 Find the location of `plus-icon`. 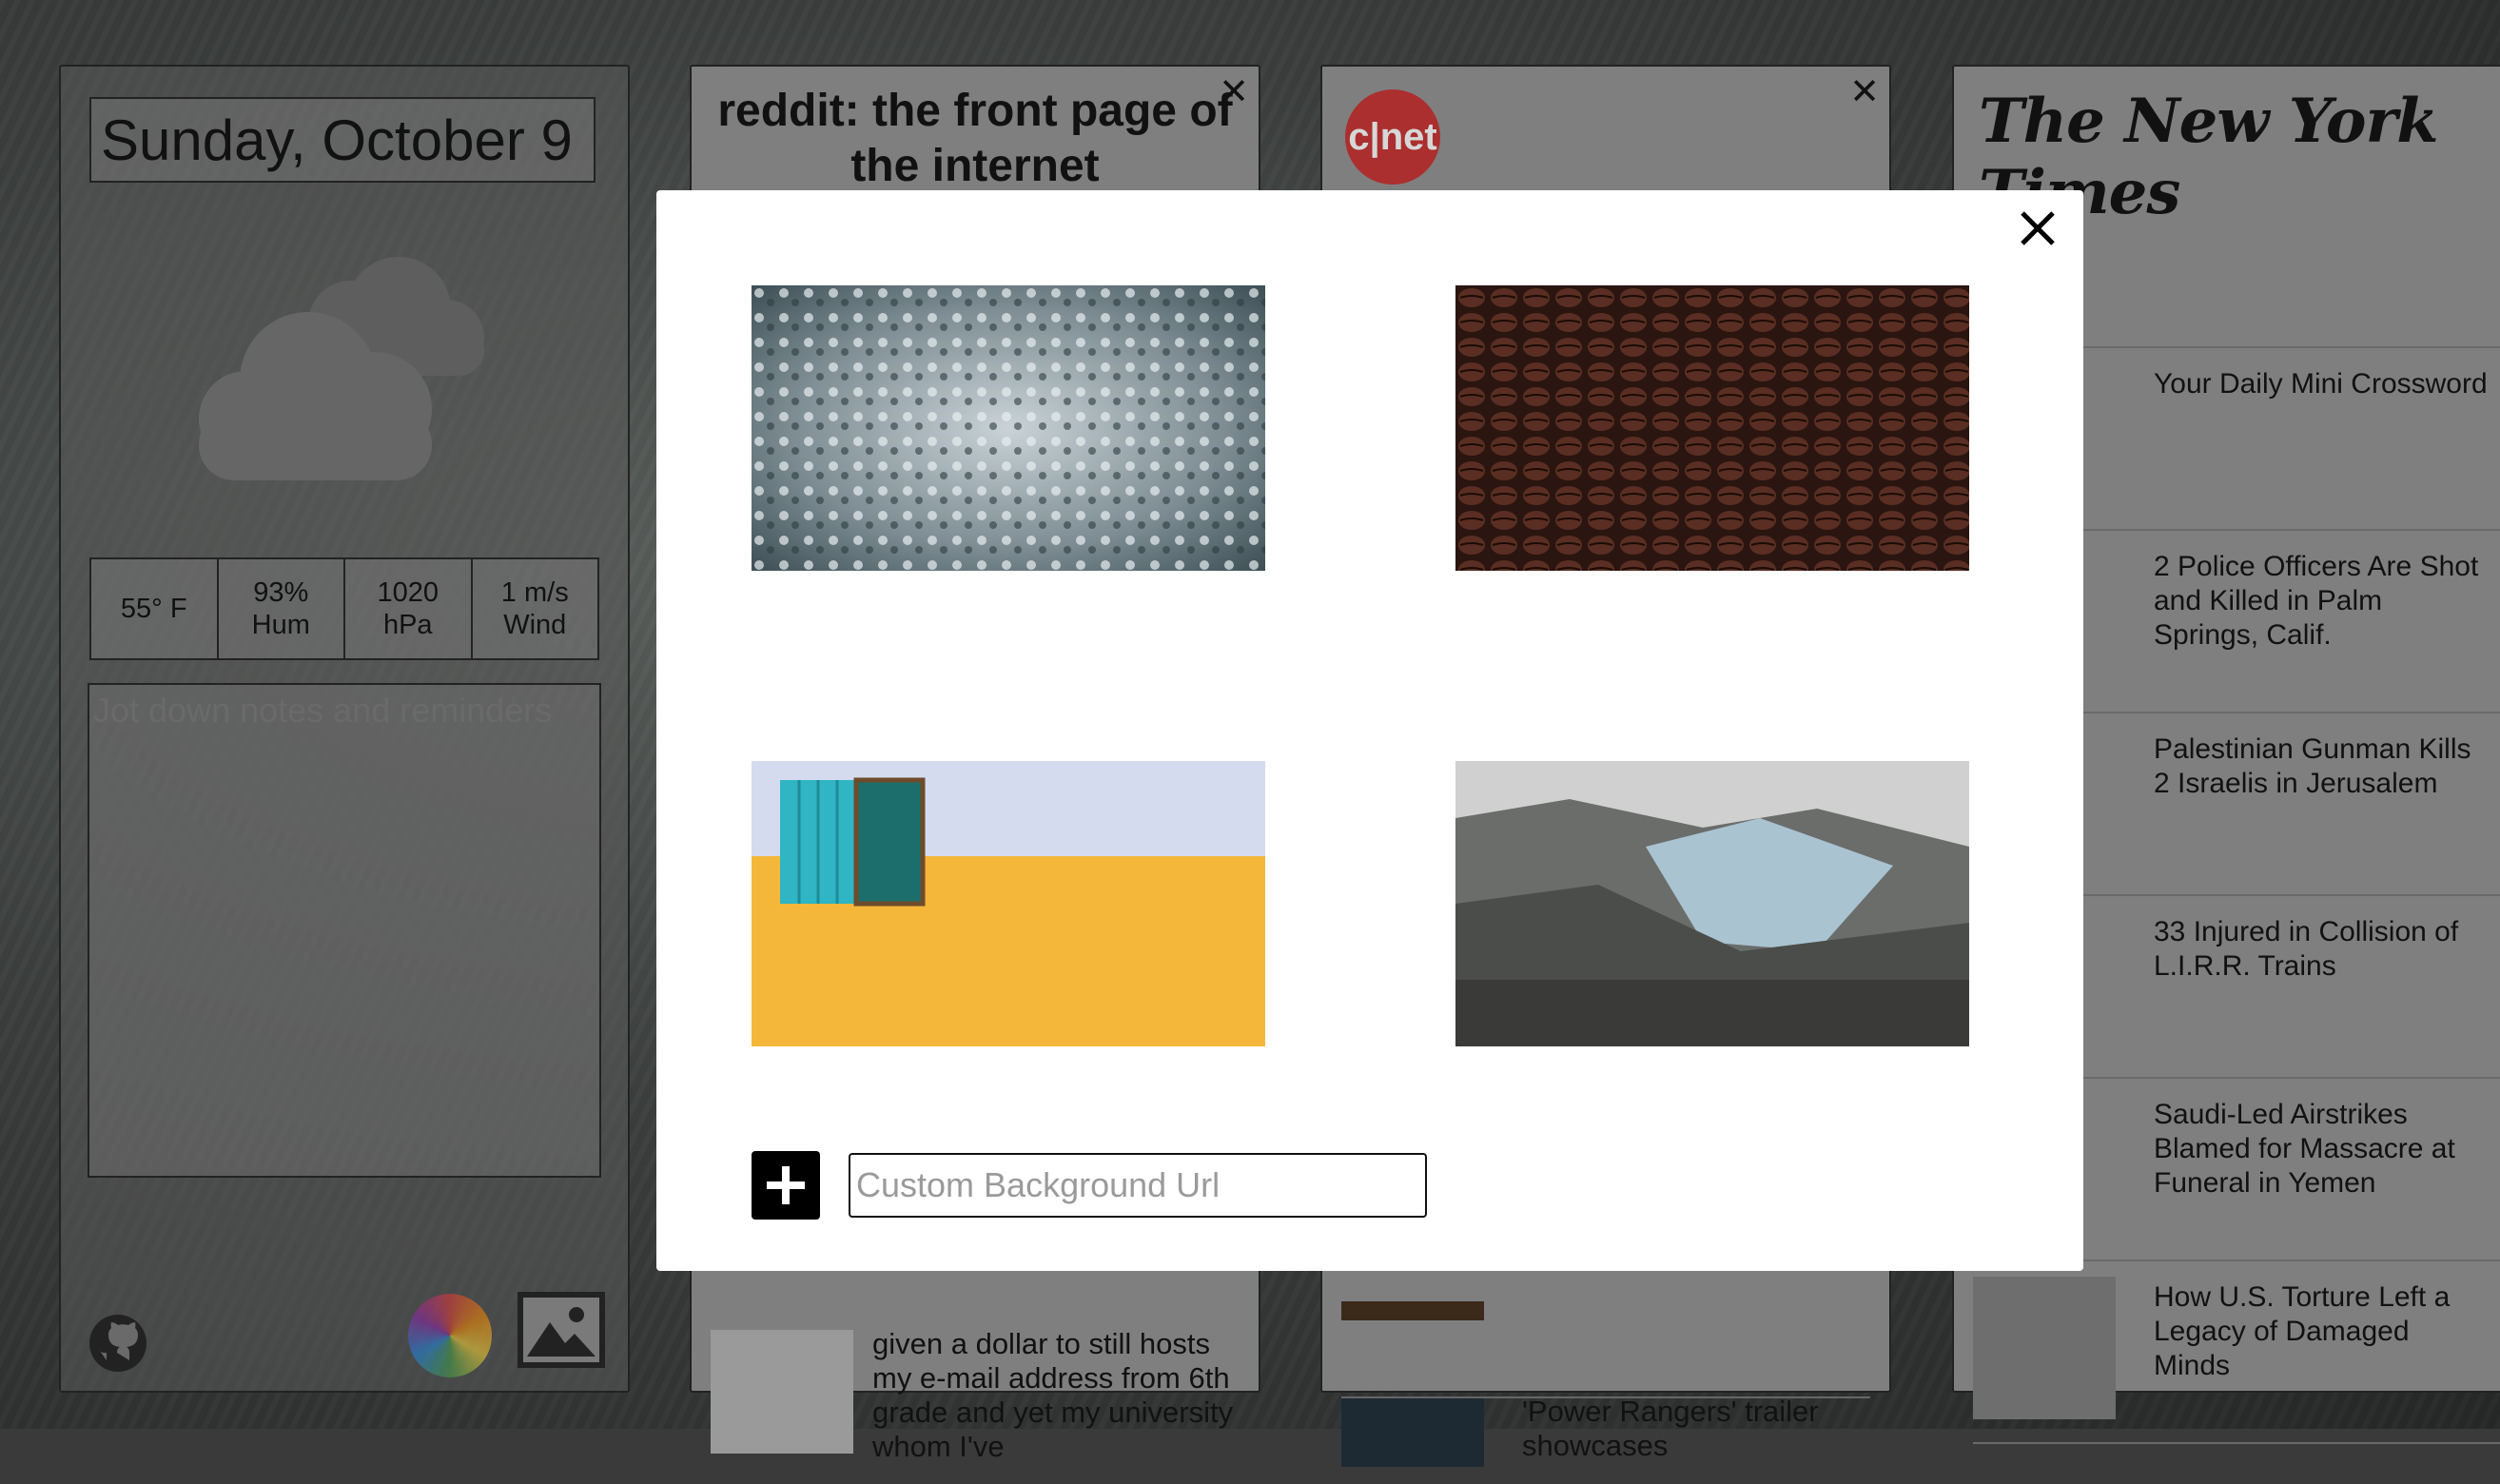

plus-icon is located at coordinates (786, 1185).